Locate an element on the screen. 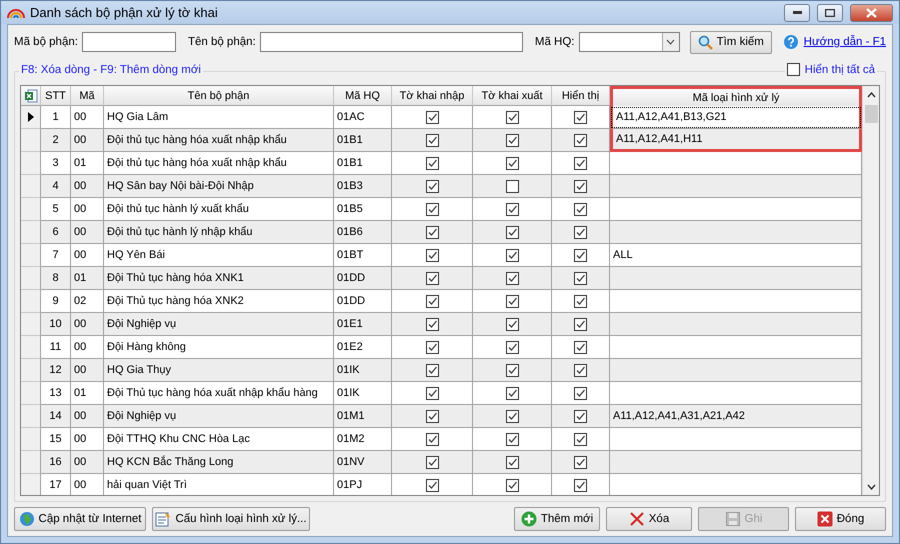  column-header: Tờ khai xuất is located at coordinates (512, 96).